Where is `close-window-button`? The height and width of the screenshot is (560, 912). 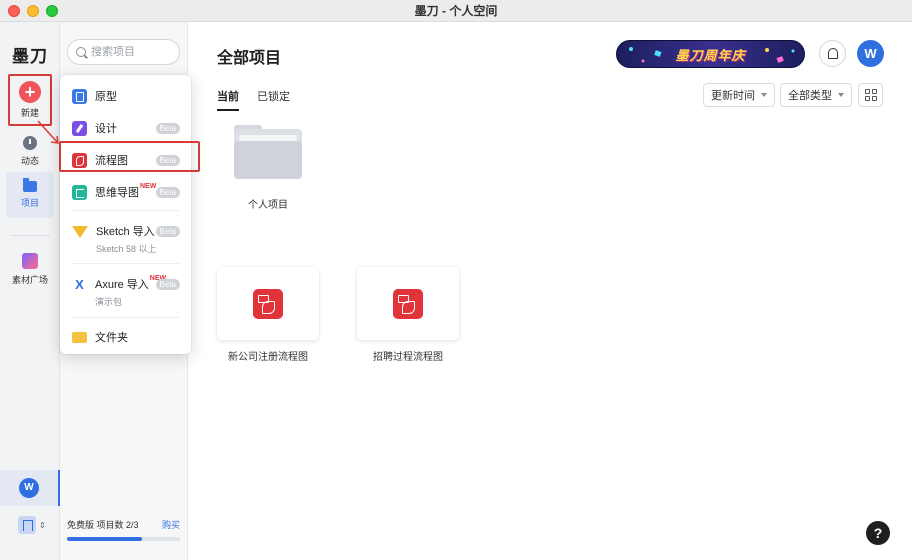 close-window-button is located at coordinates (14, 11).